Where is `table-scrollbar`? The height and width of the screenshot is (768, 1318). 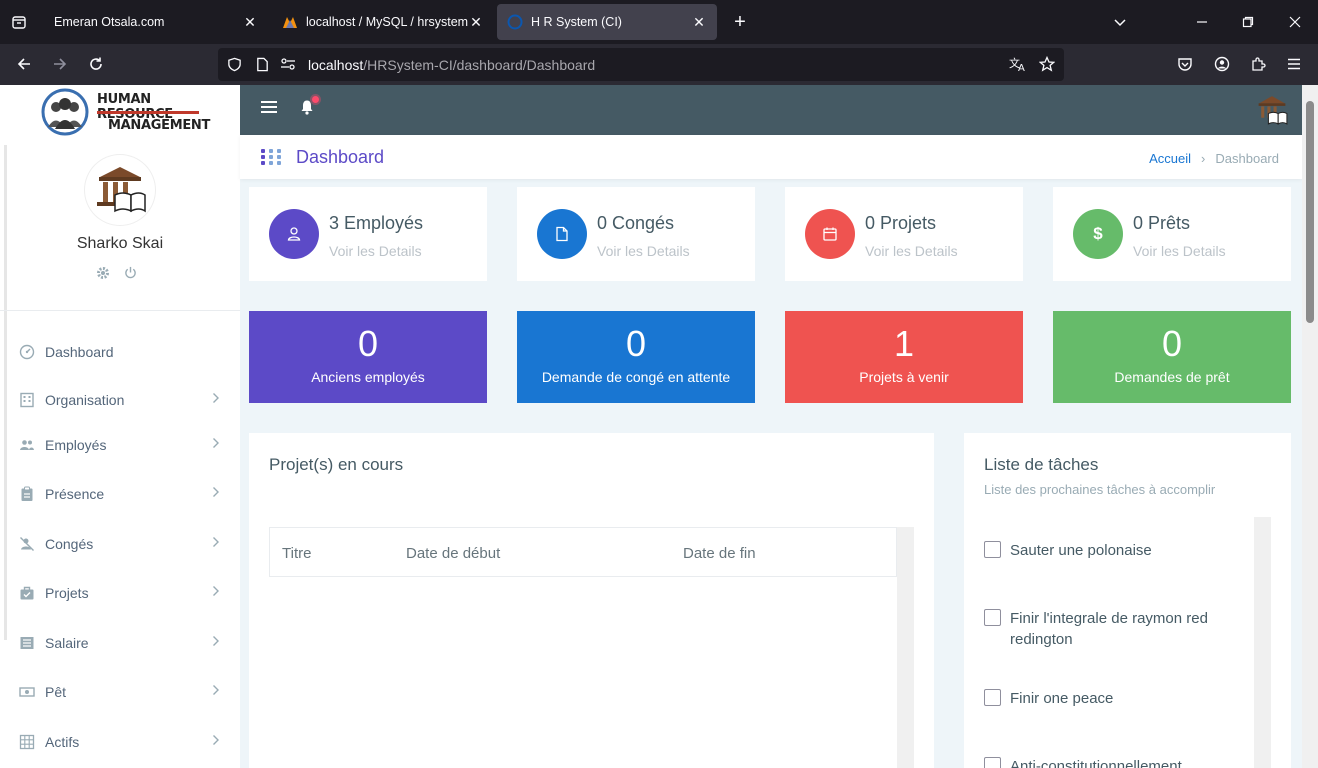 table-scrollbar is located at coordinates (905, 647).